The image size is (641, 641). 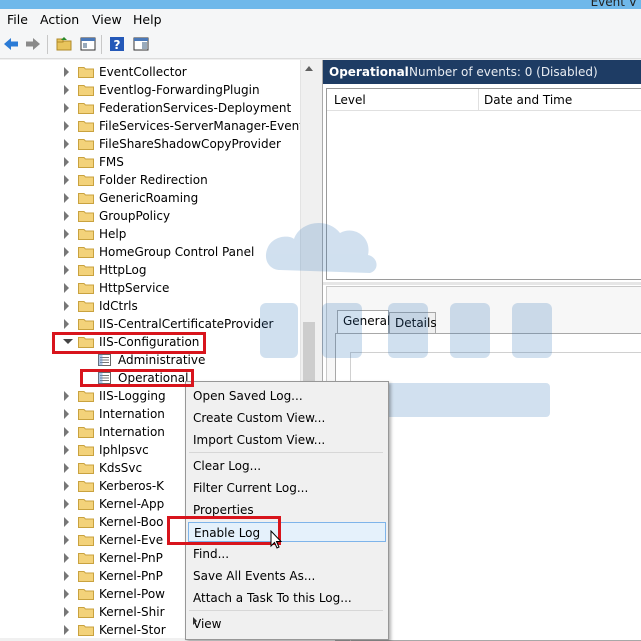 What do you see at coordinates (413, 323) in the screenshot?
I see `tab-details: Details` at bounding box center [413, 323].